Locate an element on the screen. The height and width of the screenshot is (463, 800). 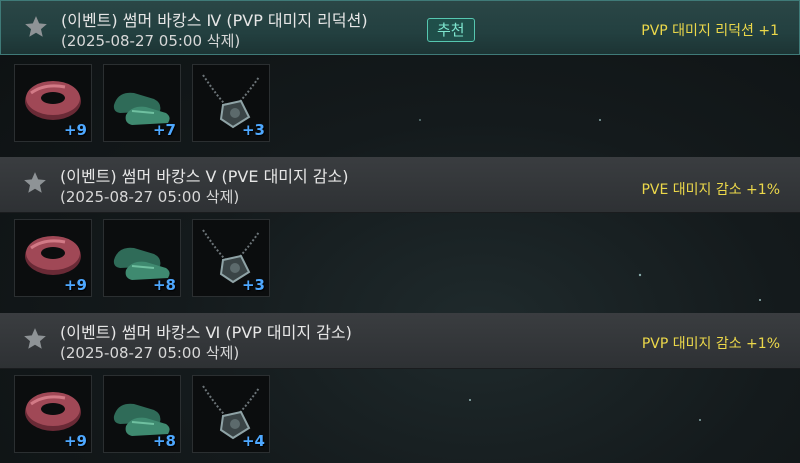
item-count: +7 is located at coordinates (164, 130).